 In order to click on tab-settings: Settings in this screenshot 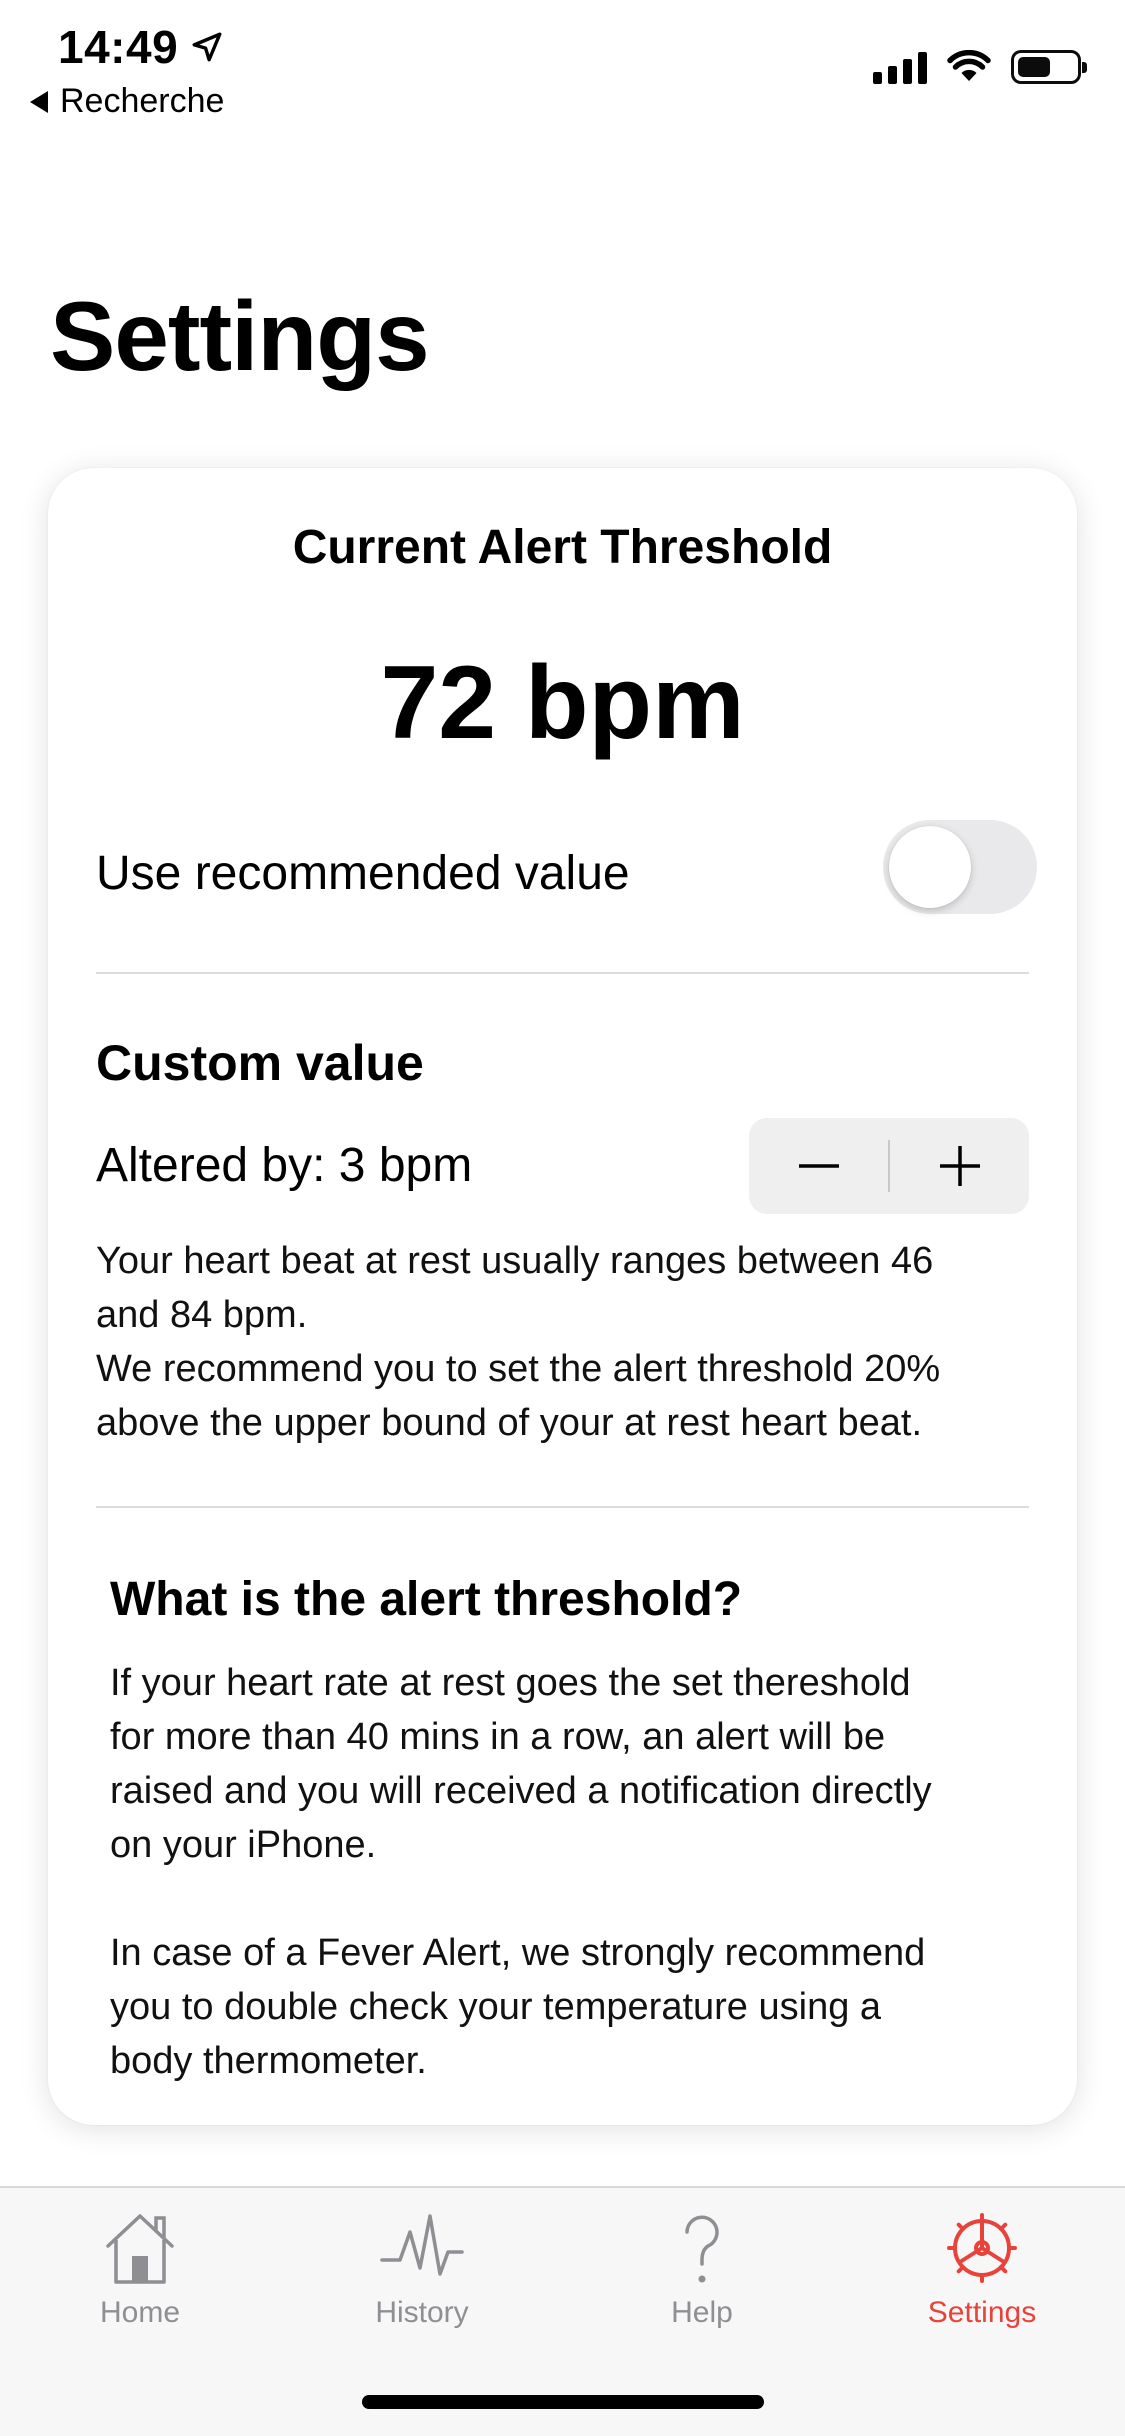, I will do `click(982, 2268)`.